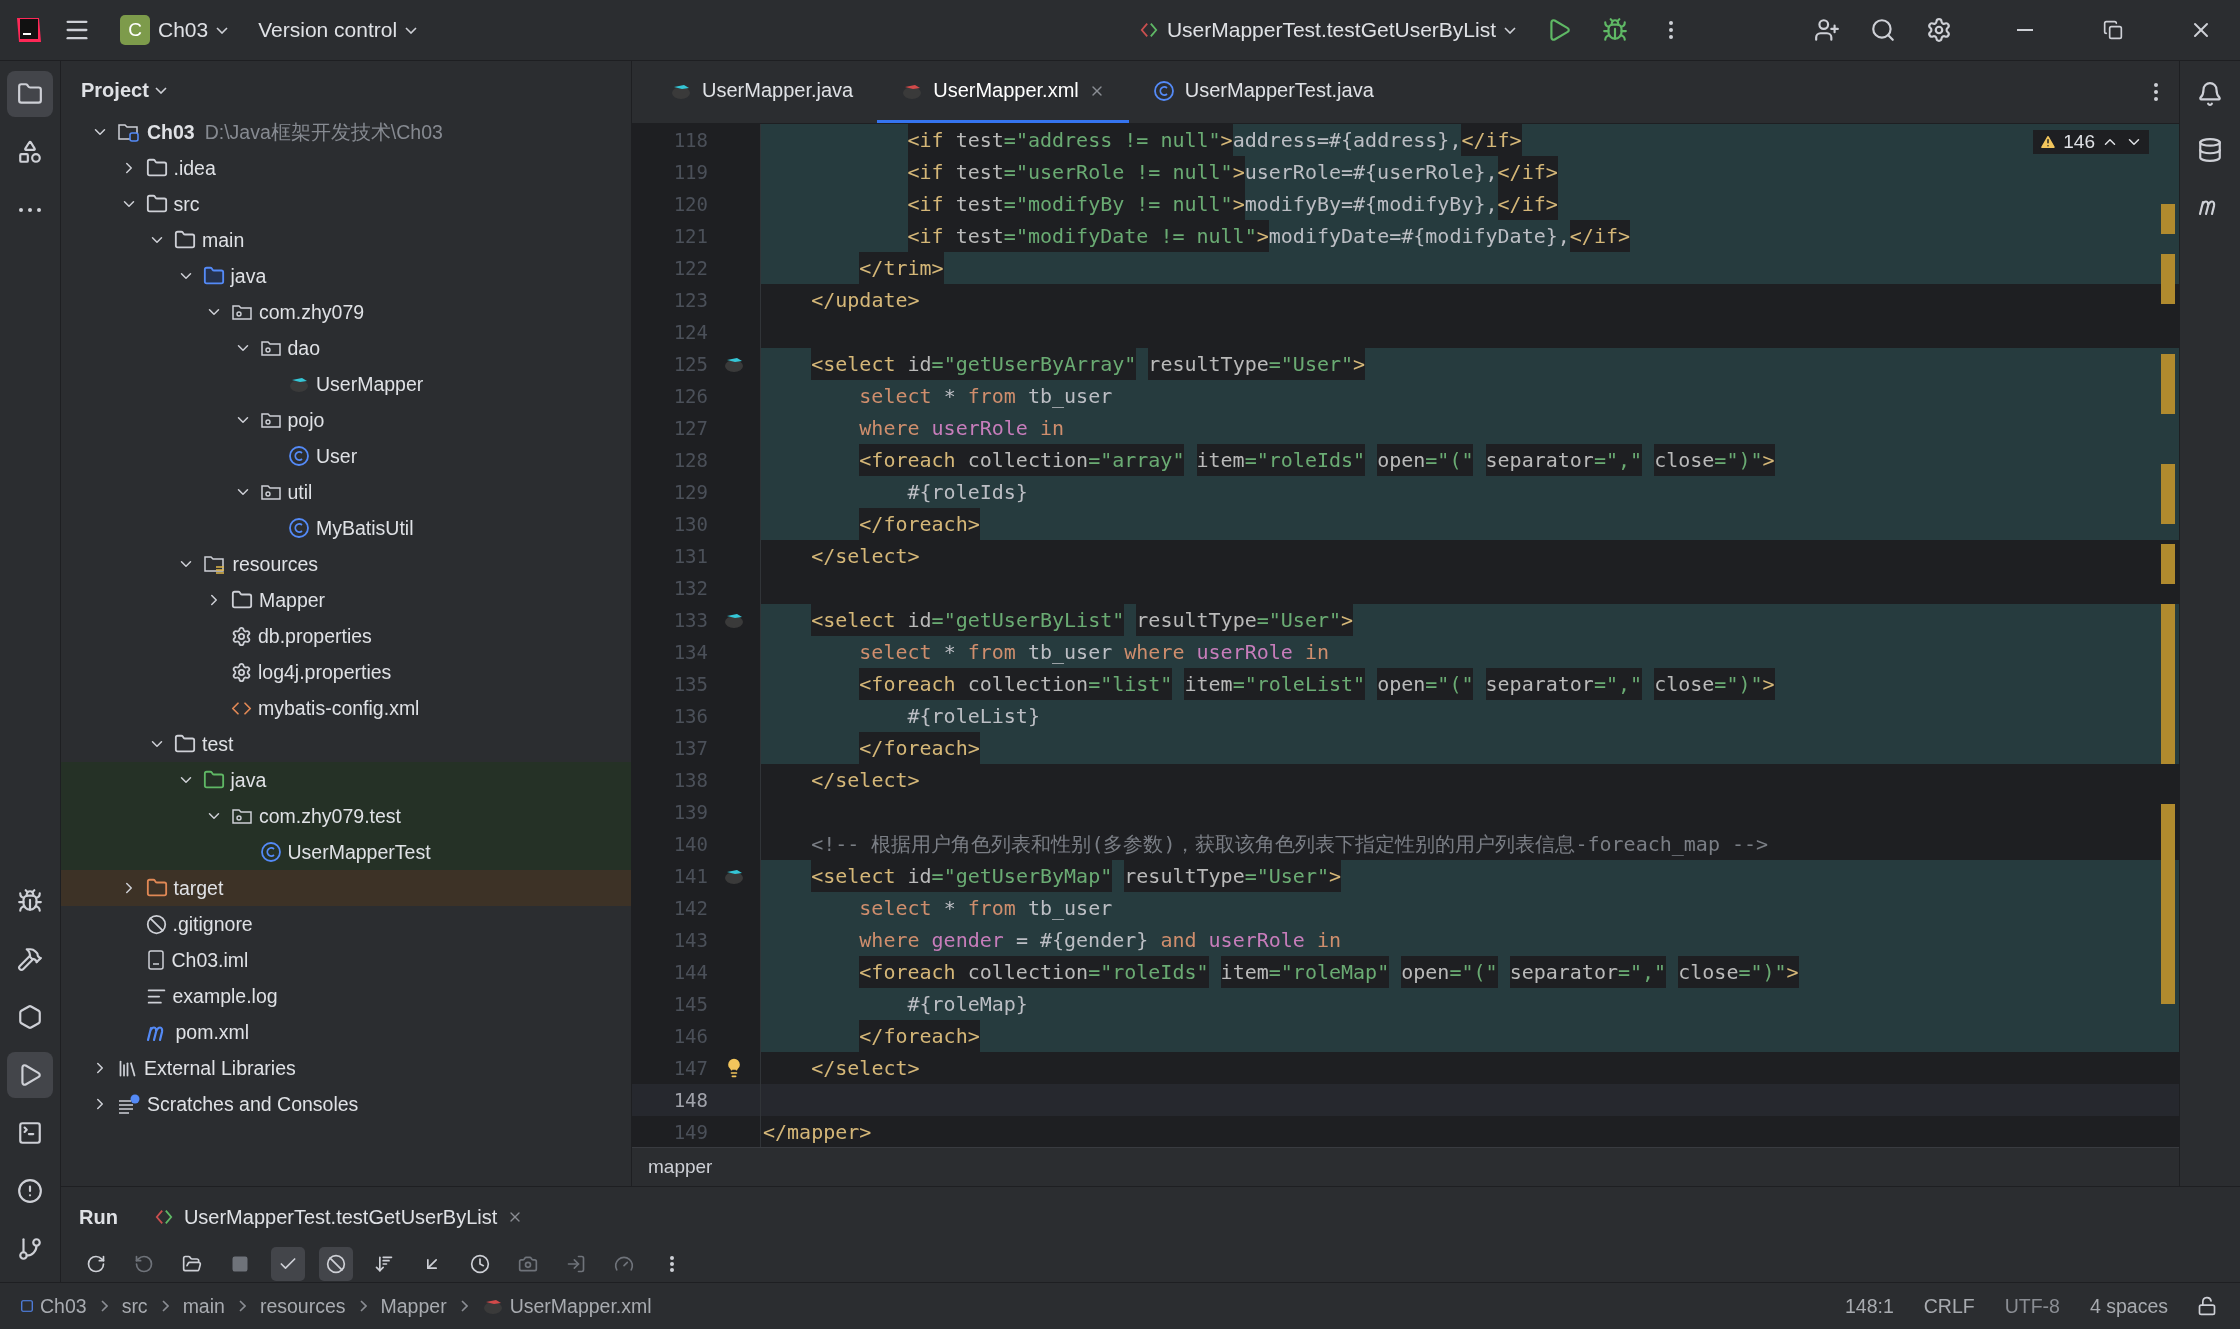  What do you see at coordinates (566, 1306) in the screenshot?
I see `path-crumb: UserMapper.xml` at bounding box center [566, 1306].